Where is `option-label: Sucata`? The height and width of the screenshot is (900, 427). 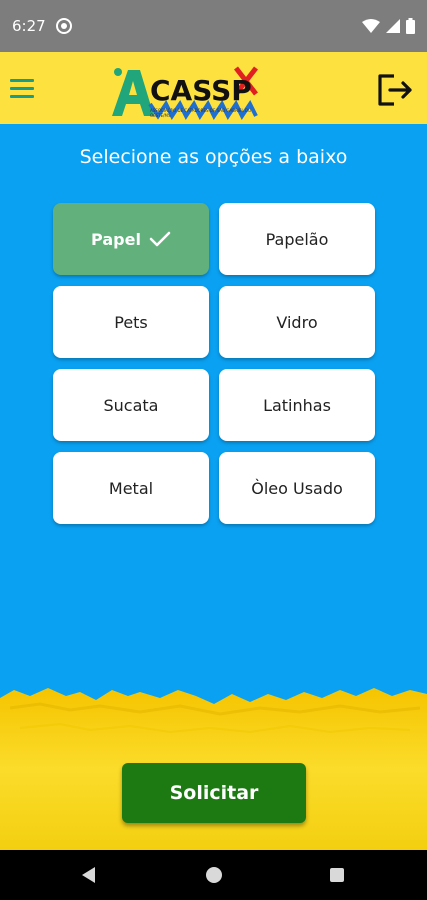
option-label: Sucata is located at coordinates (131, 405).